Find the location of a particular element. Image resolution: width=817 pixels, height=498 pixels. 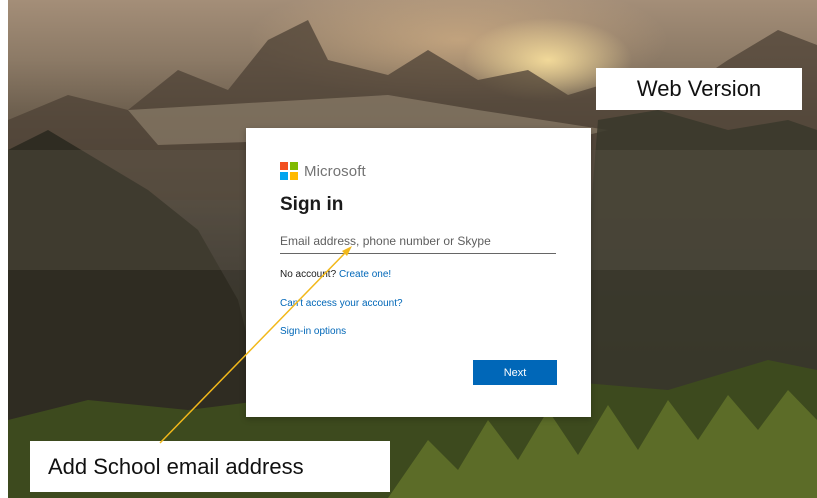

signin-options-link: Sign-in options is located at coordinates (313, 331).